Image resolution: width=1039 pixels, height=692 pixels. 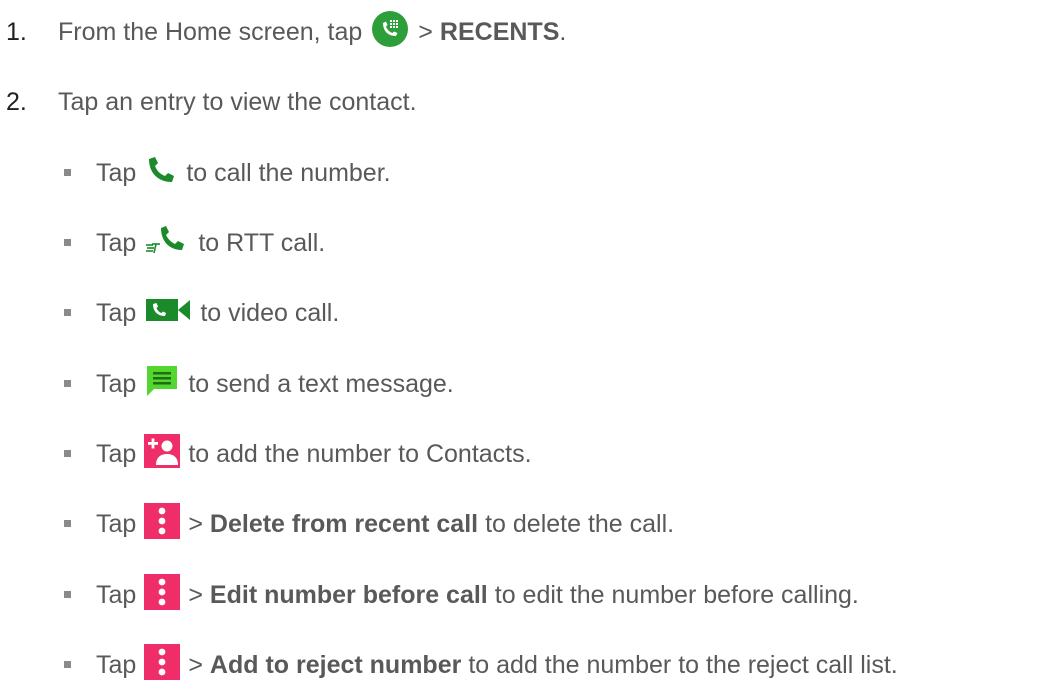 What do you see at coordinates (237, 101) in the screenshot?
I see `step-text: Tap an entry to view the contact.` at bounding box center [237, 101].